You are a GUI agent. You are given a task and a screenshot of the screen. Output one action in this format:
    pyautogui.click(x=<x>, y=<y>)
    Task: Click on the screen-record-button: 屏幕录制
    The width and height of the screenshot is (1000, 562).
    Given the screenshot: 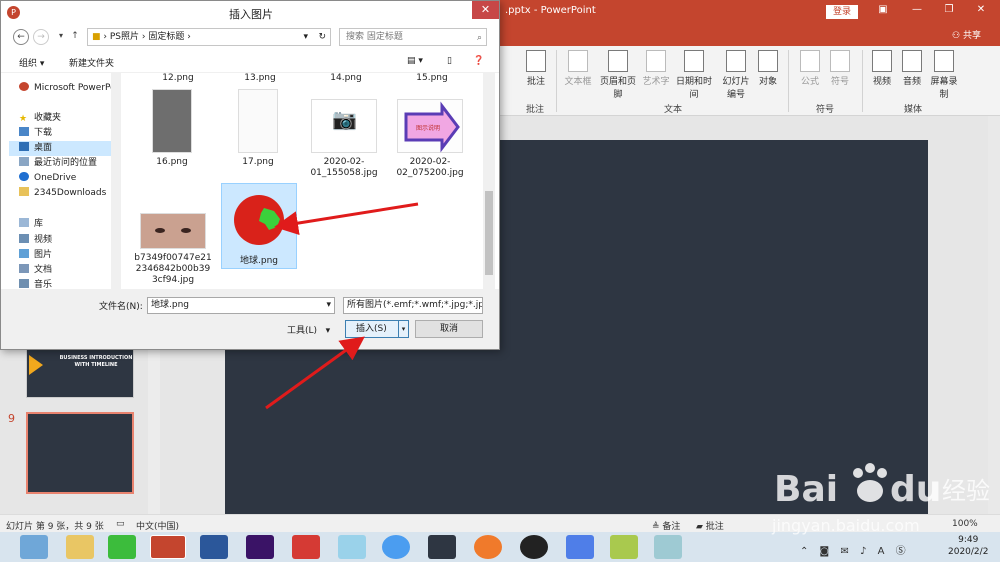 What is the action you would take?
    pyautogui.click(x=944, y=75)
    